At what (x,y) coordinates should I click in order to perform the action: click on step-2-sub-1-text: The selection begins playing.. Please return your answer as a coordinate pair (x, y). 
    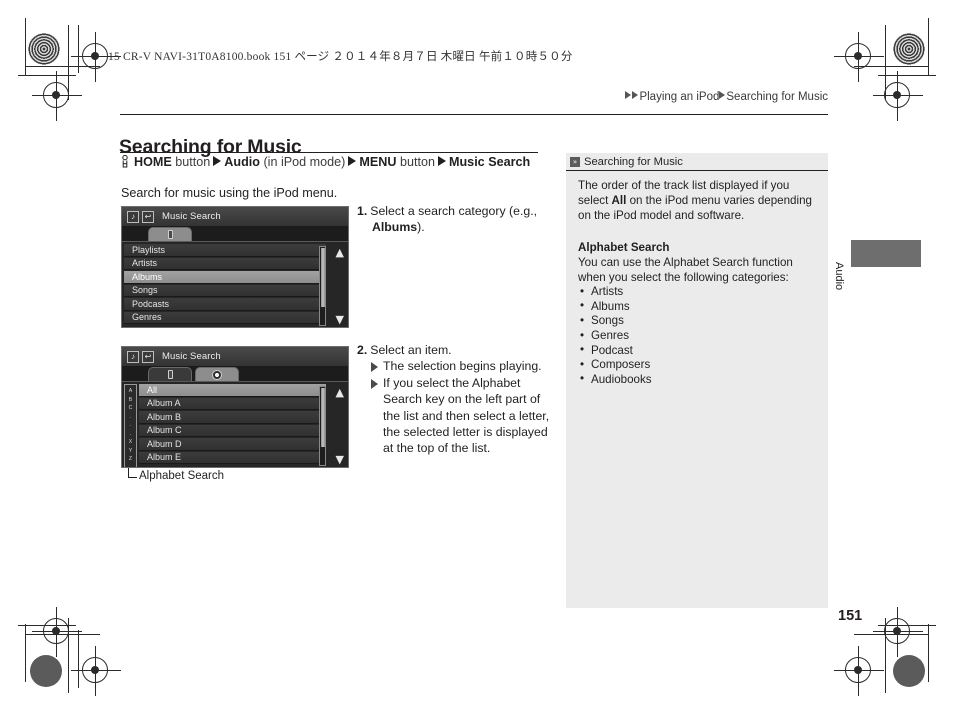
    Looking at the image, I should click on (462, 366).